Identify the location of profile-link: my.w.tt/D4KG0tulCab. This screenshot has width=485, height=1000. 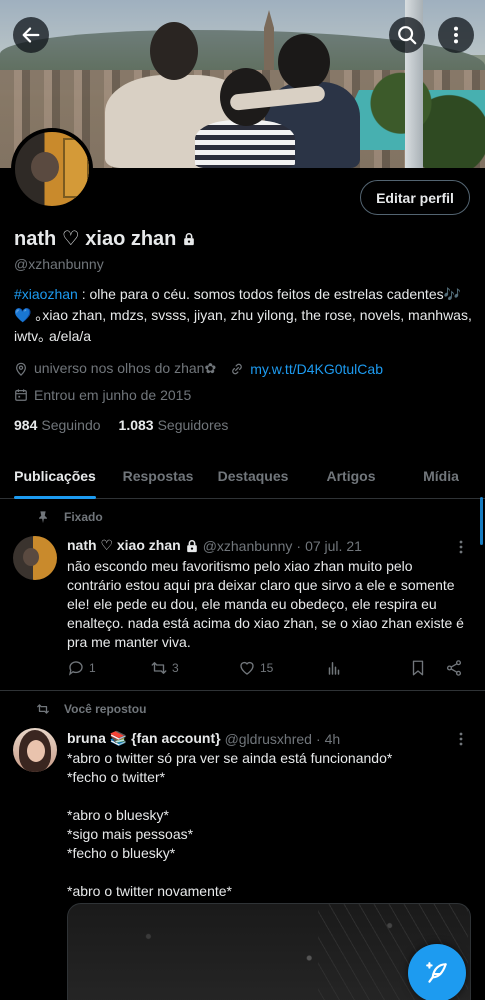
(316, 369).